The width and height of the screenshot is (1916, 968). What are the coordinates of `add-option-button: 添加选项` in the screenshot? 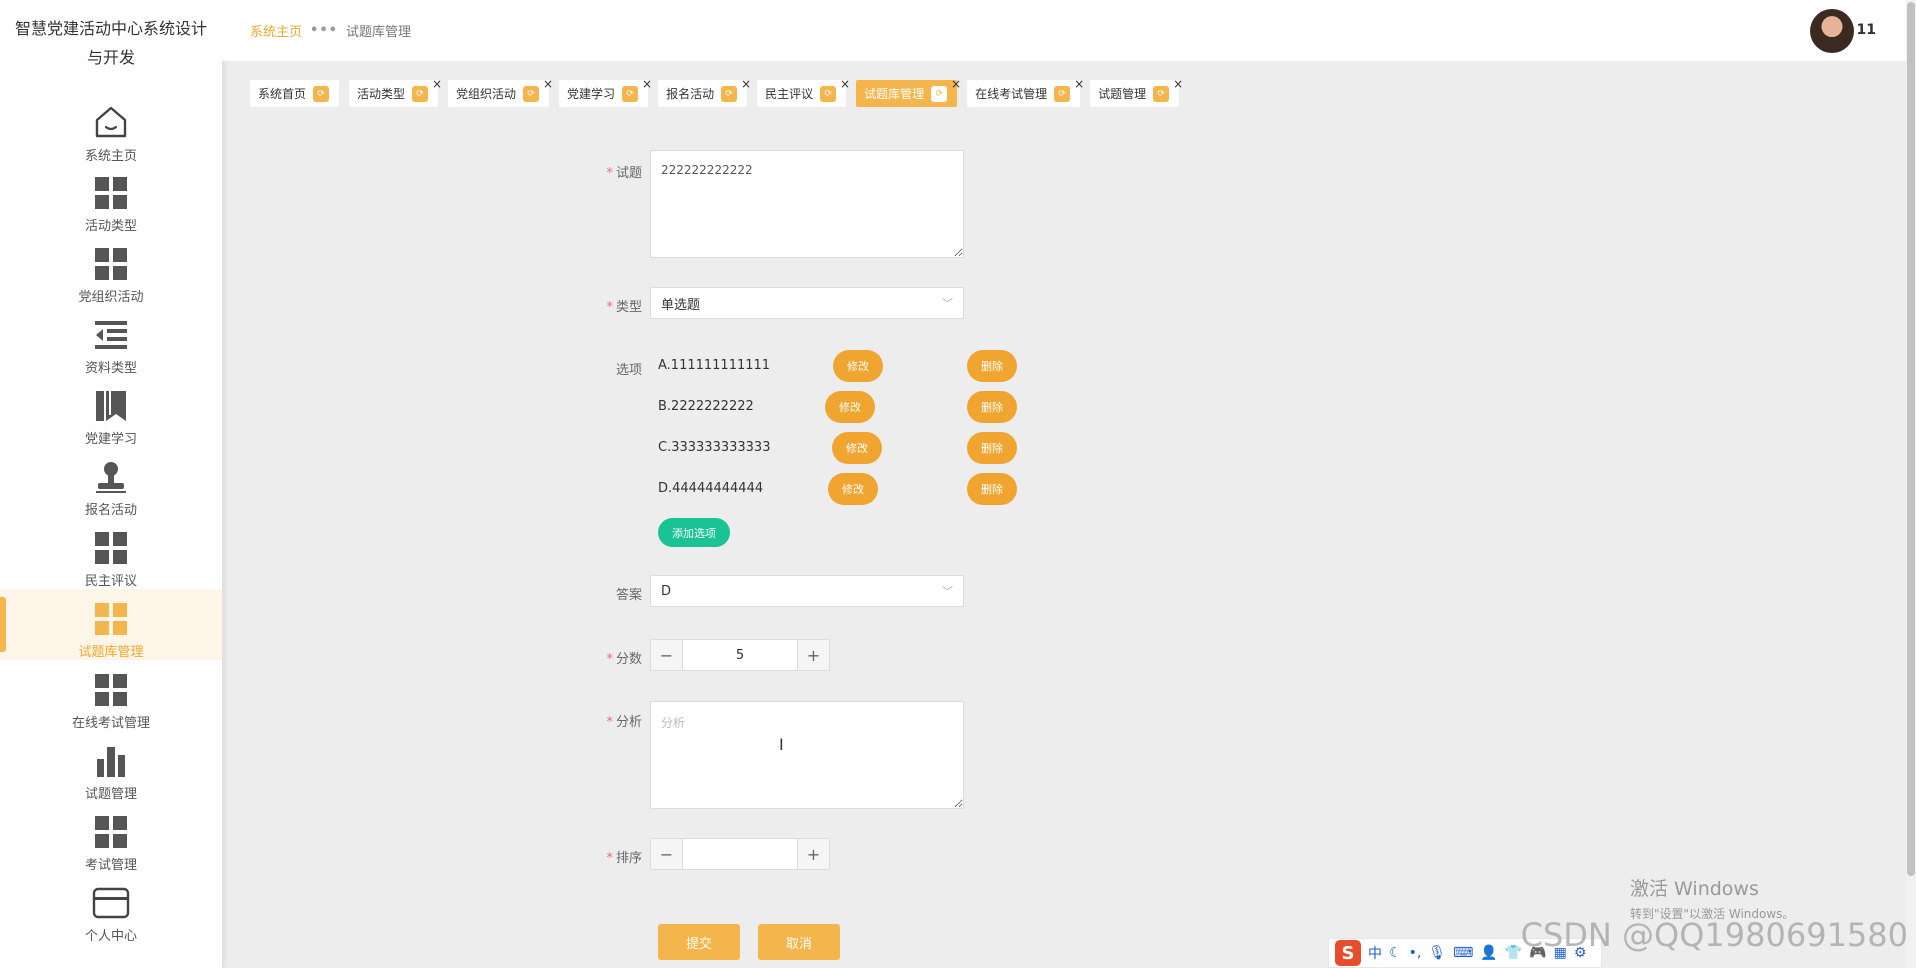 It's located at (694, 532).